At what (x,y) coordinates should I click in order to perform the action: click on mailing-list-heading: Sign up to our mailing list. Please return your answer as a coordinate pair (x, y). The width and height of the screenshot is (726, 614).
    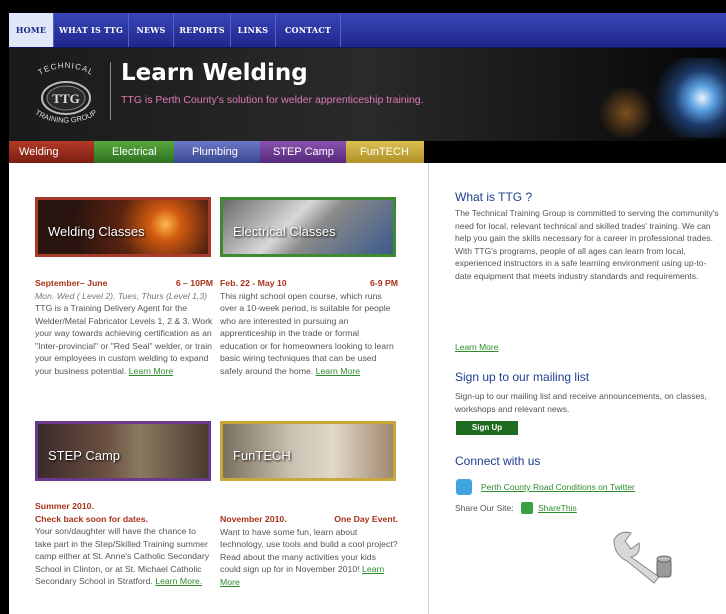
    Looking at the image, I should click on (522, 377).